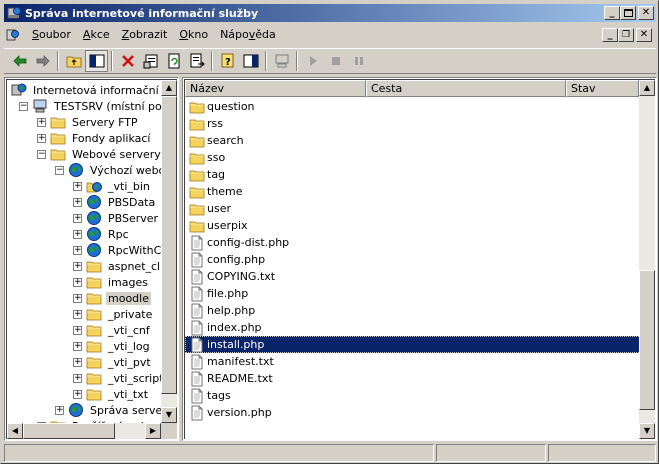 The width and height of the screenshot is (659, 464). What do you see at coordinates (111, 282) in the screenshot?
I see `tree-node: + images` at bounding box center [111, 282].